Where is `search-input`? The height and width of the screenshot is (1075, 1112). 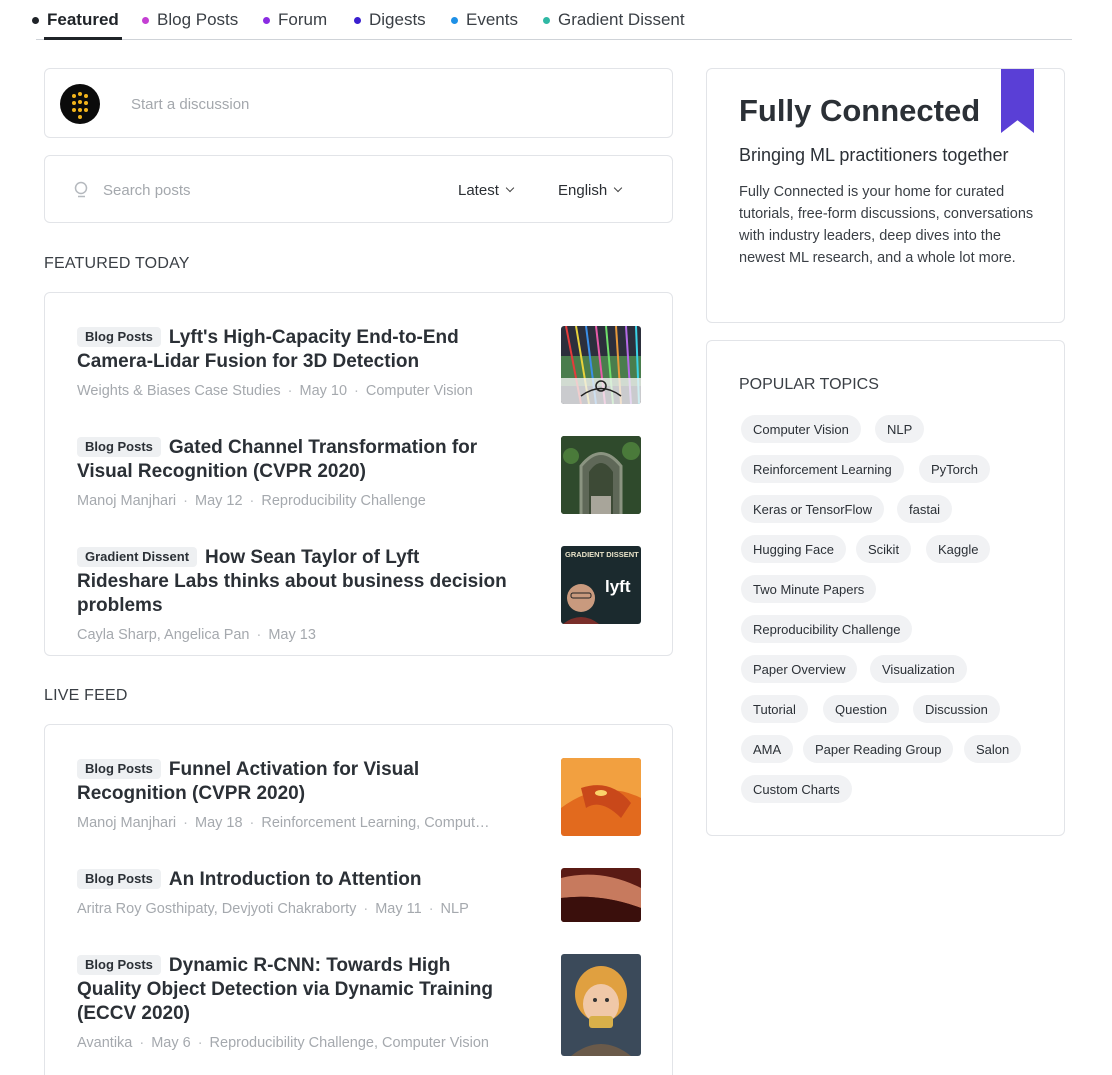 search-input is located at coordinates (253, 190).